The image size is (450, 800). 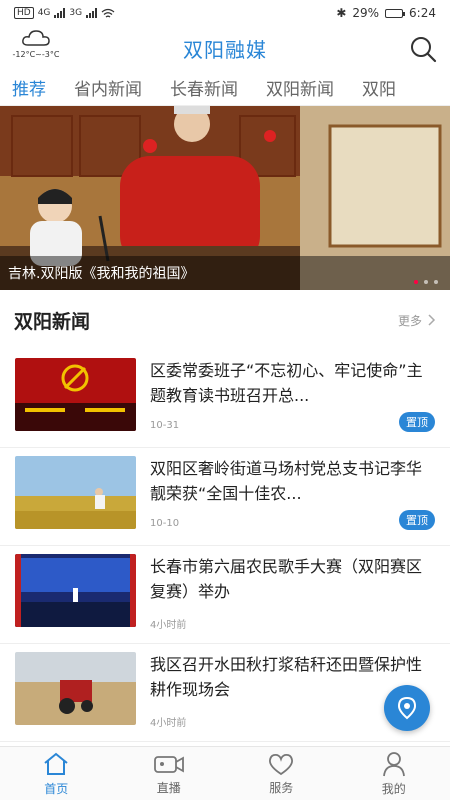 I want to click on status-left: HD 4G 3G, so click(x=64, y=13).